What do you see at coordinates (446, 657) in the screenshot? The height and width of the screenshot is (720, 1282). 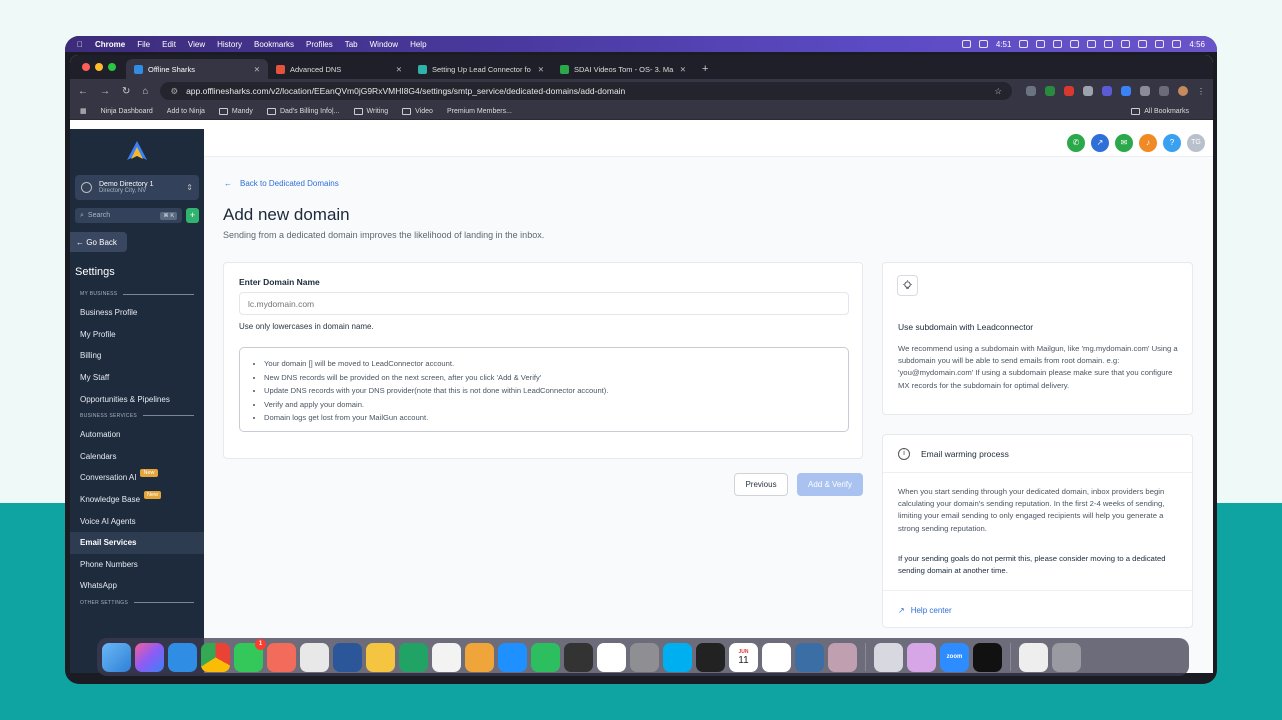 I see `notes-icon` at bounding box center [446, 657].